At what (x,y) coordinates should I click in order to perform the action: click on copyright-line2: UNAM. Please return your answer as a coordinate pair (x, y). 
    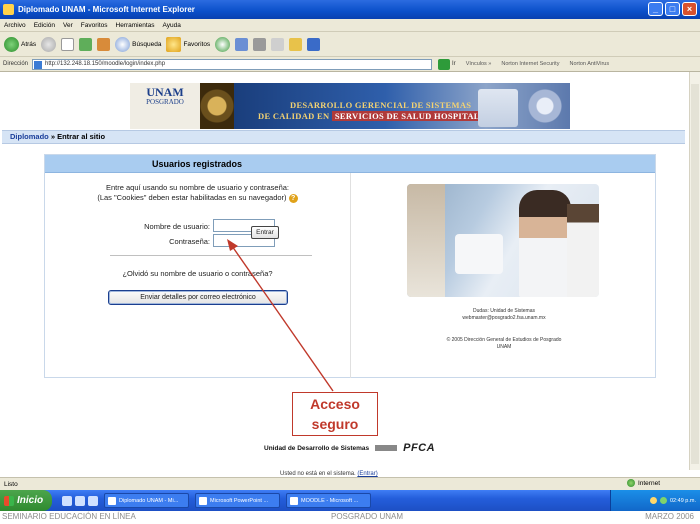
    Looking at the image, I should click on (504, 346).